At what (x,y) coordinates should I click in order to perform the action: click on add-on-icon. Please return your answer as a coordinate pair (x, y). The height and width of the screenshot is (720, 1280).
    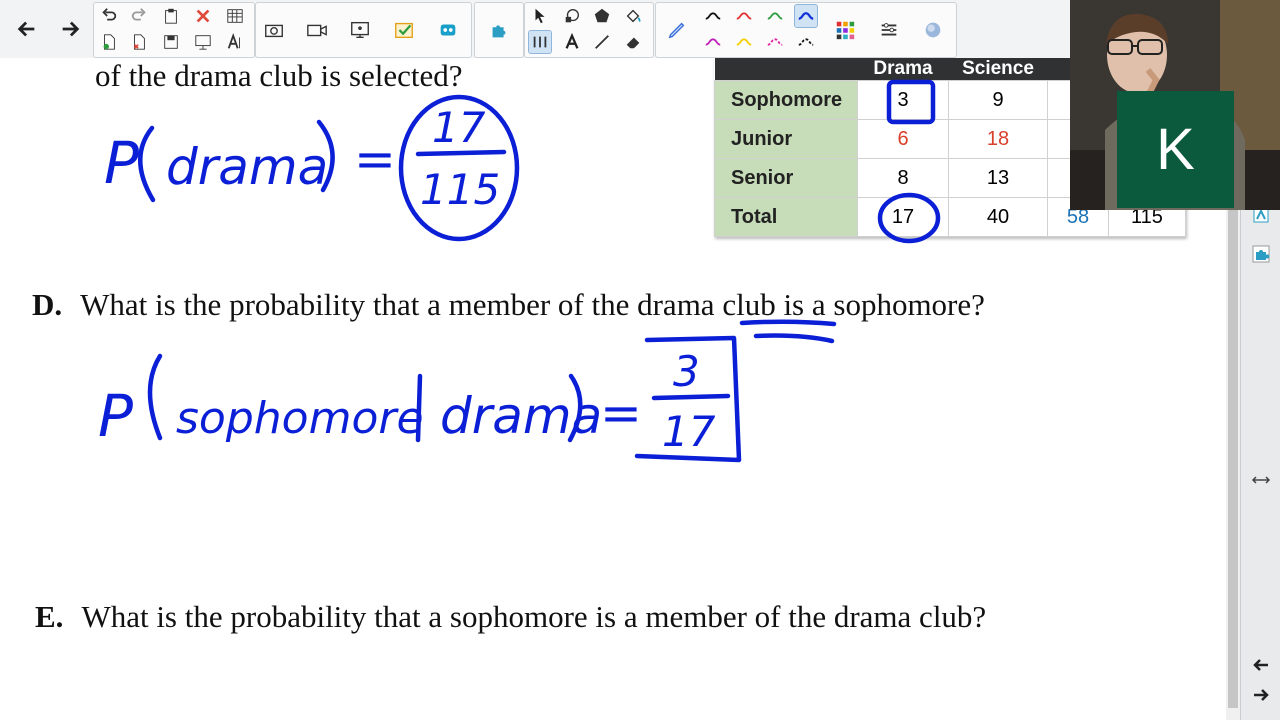
    Looking at the image, I should click on (448, 30).